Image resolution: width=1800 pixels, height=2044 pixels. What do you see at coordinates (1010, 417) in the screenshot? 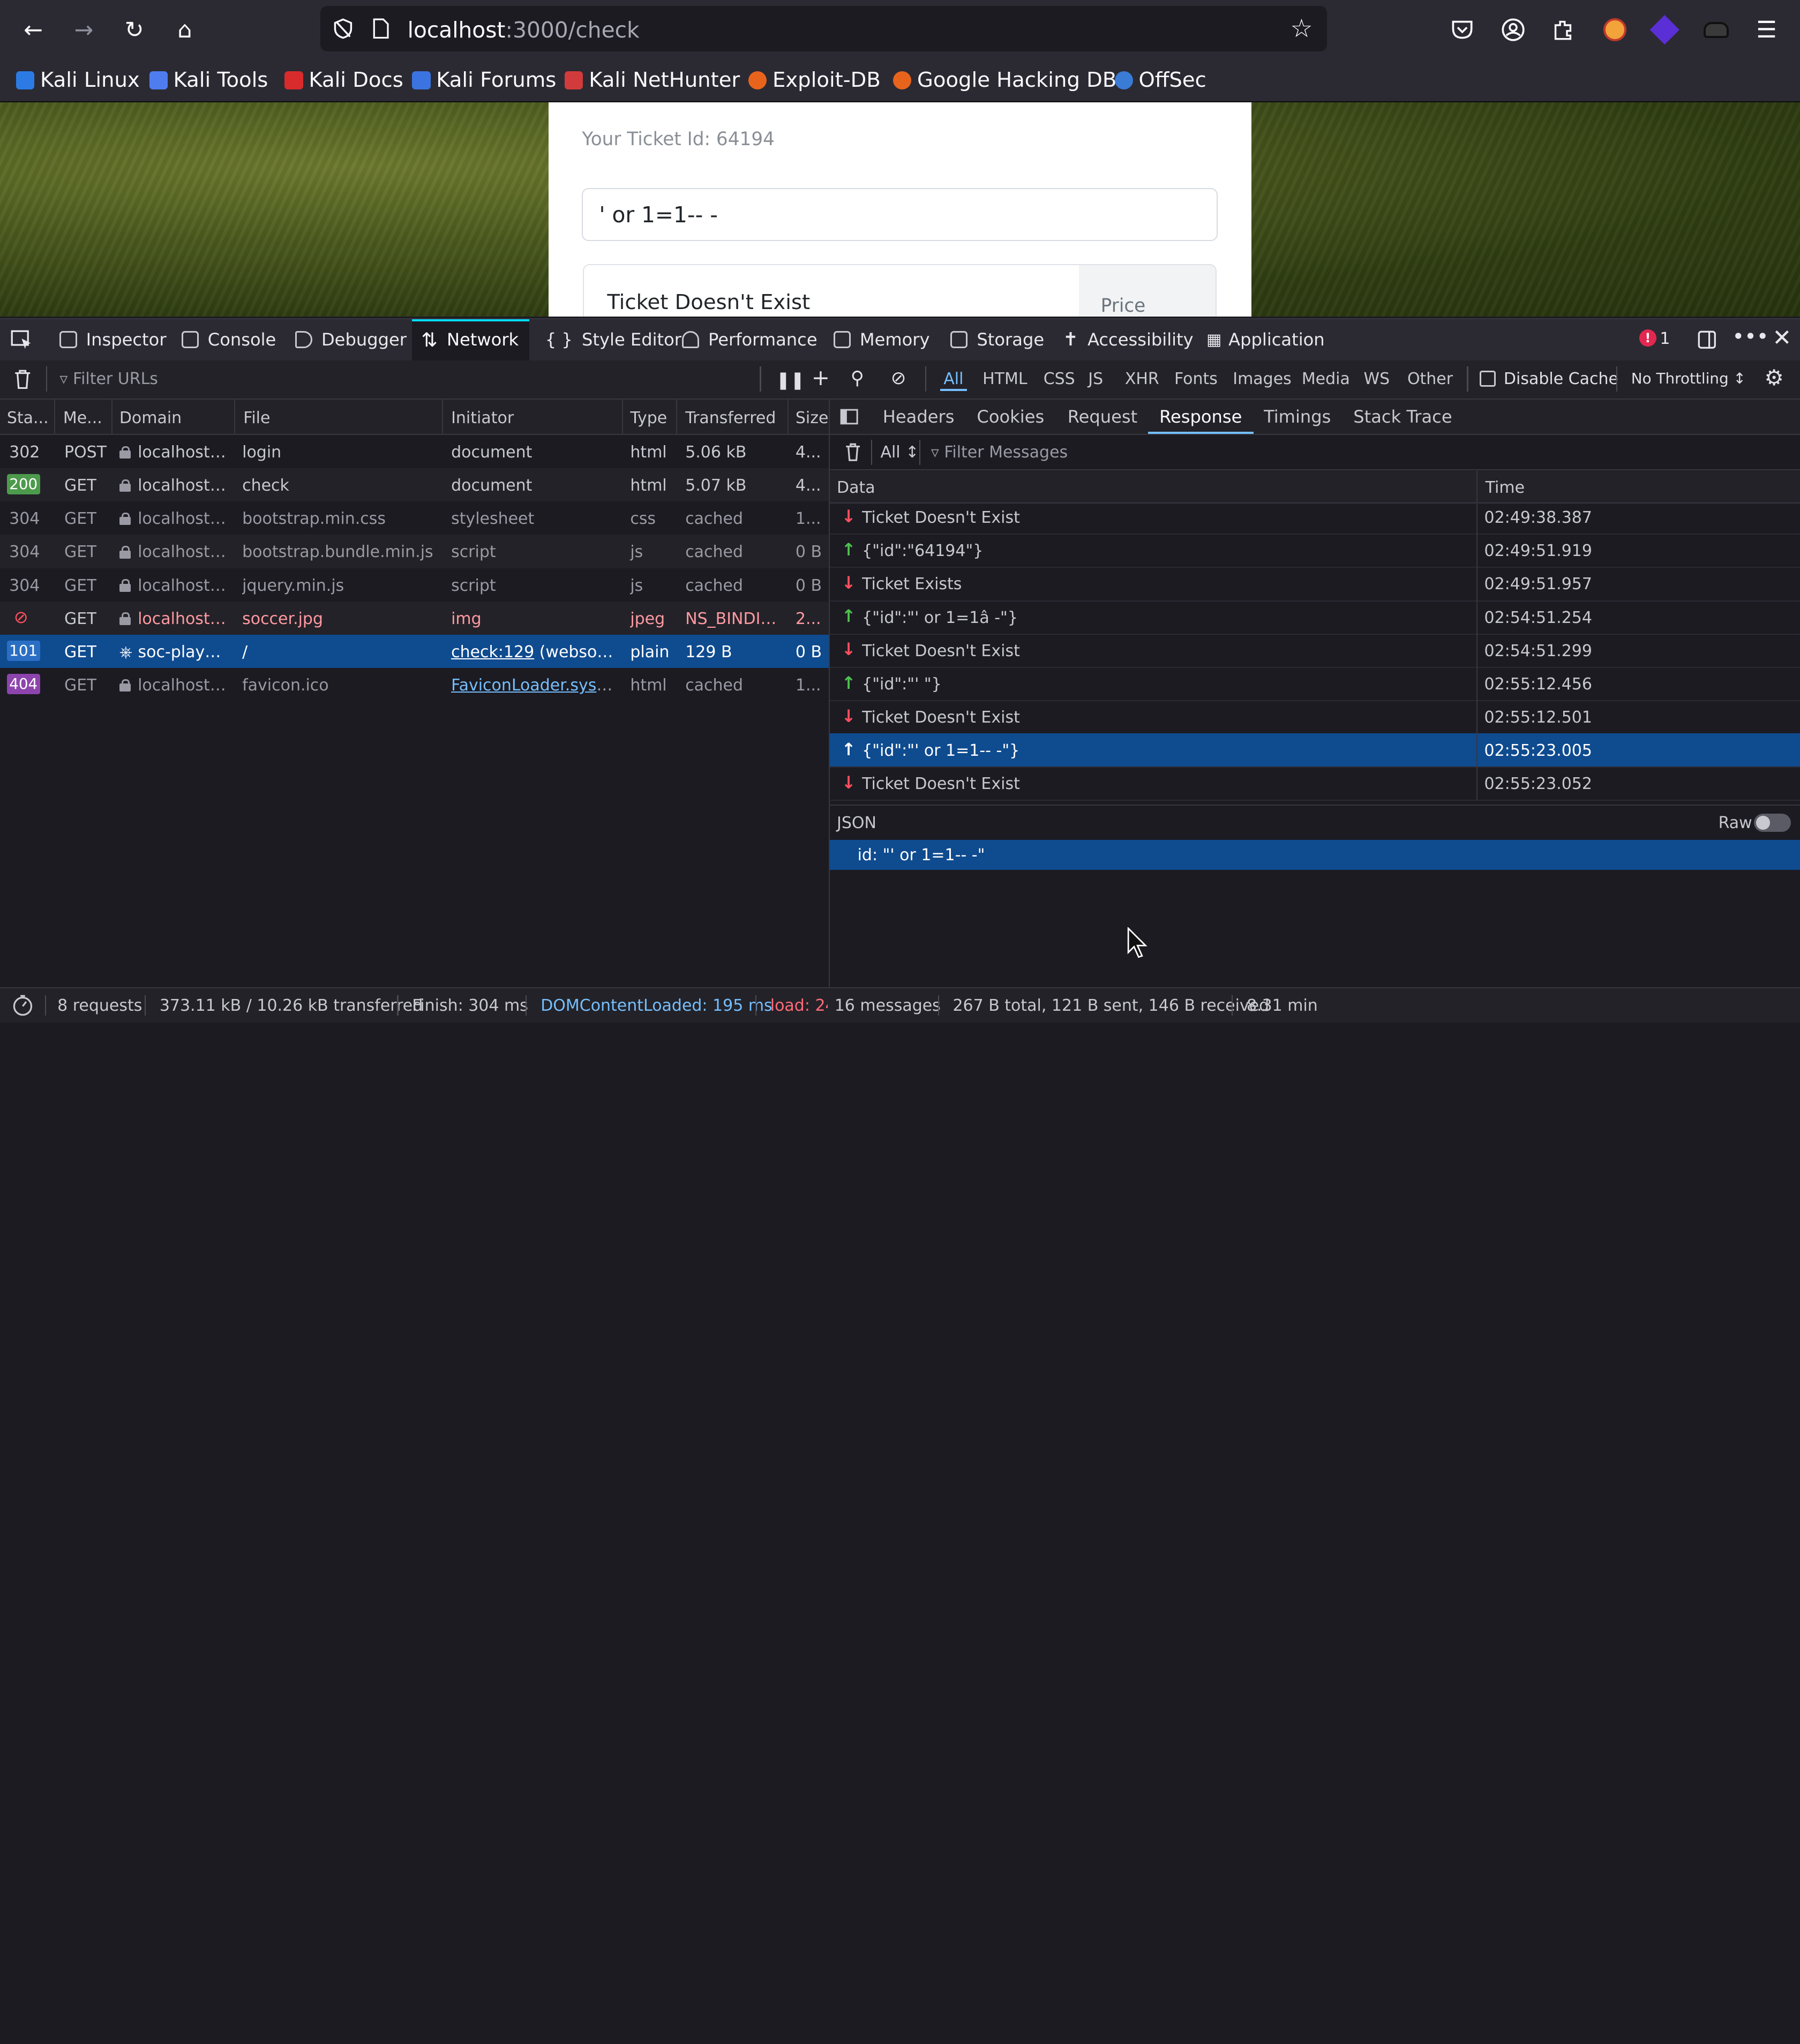
I see `tab-cookies: Cookies` at bounding box center [1010, 417].